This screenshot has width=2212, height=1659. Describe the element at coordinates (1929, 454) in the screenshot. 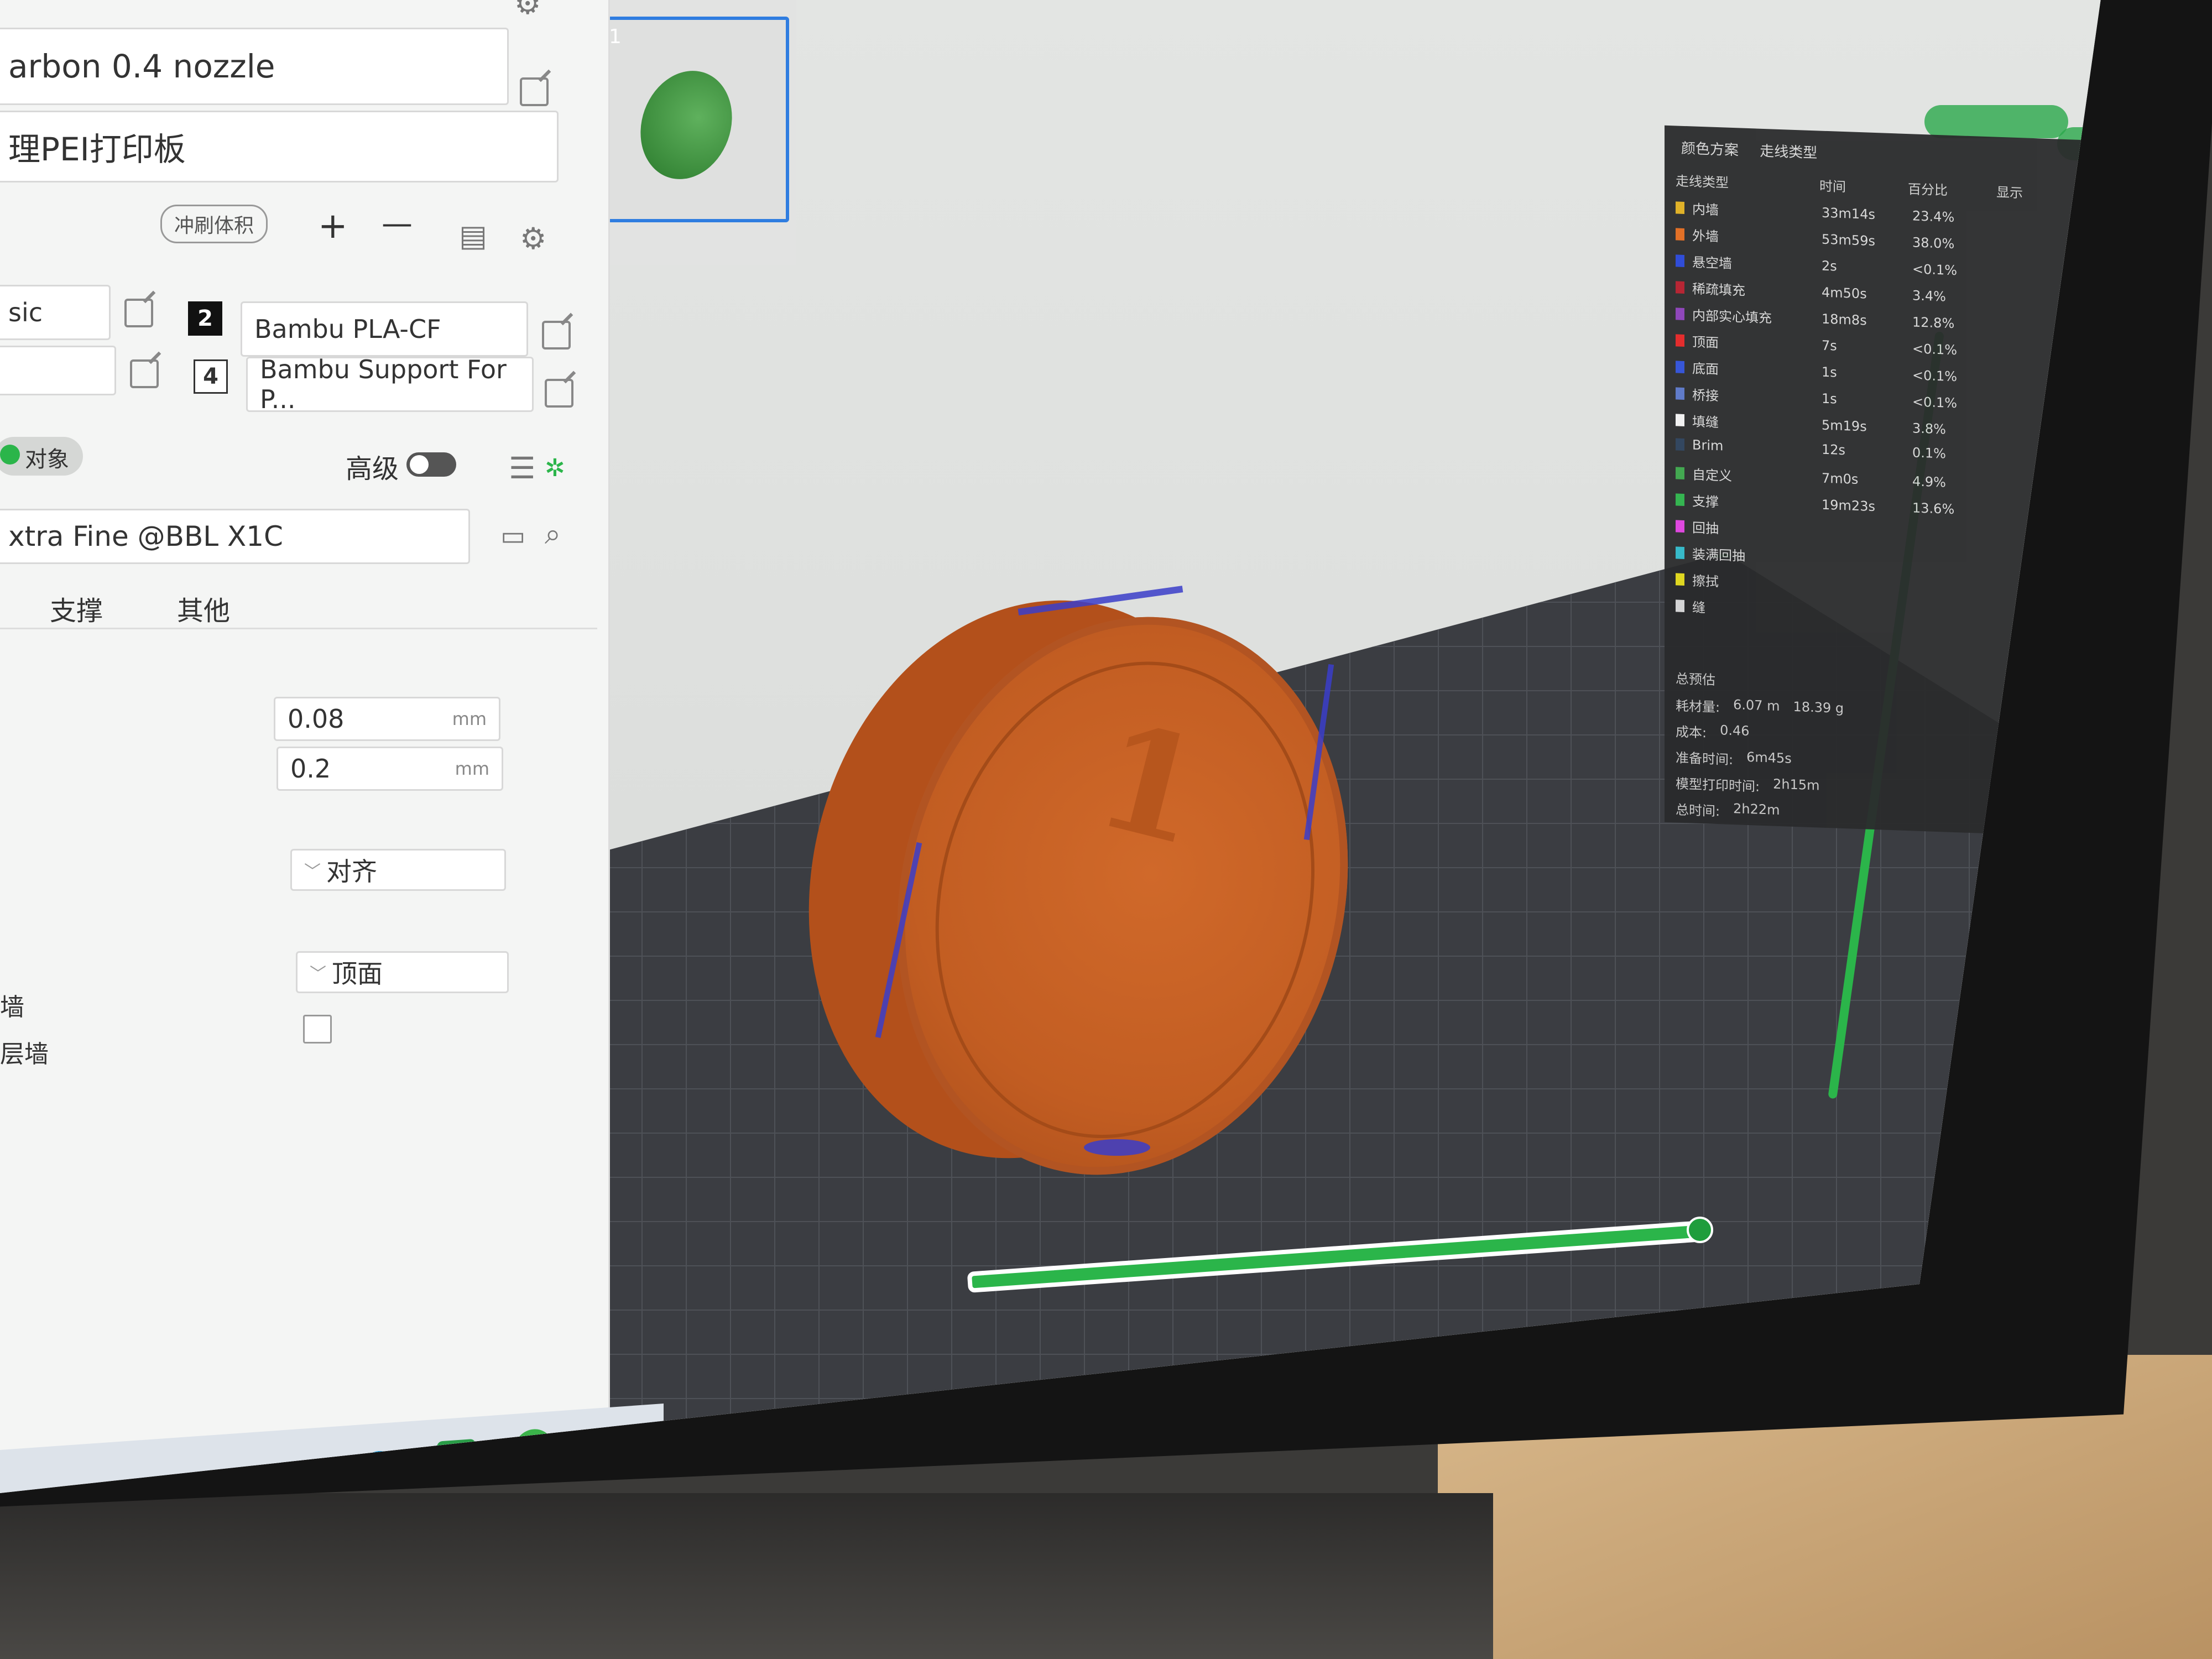

I see `legend-percent: 0.1%` at that location.